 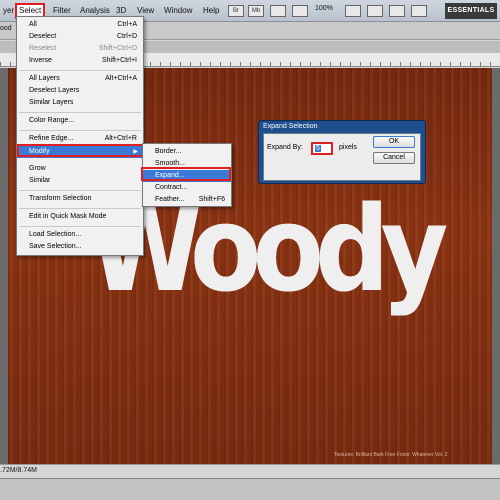 I want to click on menu-item-similar: Similar, so click(x=80, y=181).